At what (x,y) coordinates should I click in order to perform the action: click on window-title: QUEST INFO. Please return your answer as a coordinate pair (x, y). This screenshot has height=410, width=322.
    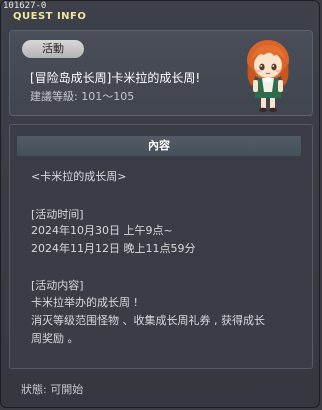
    Looking at the image, I should click on (50, 16).